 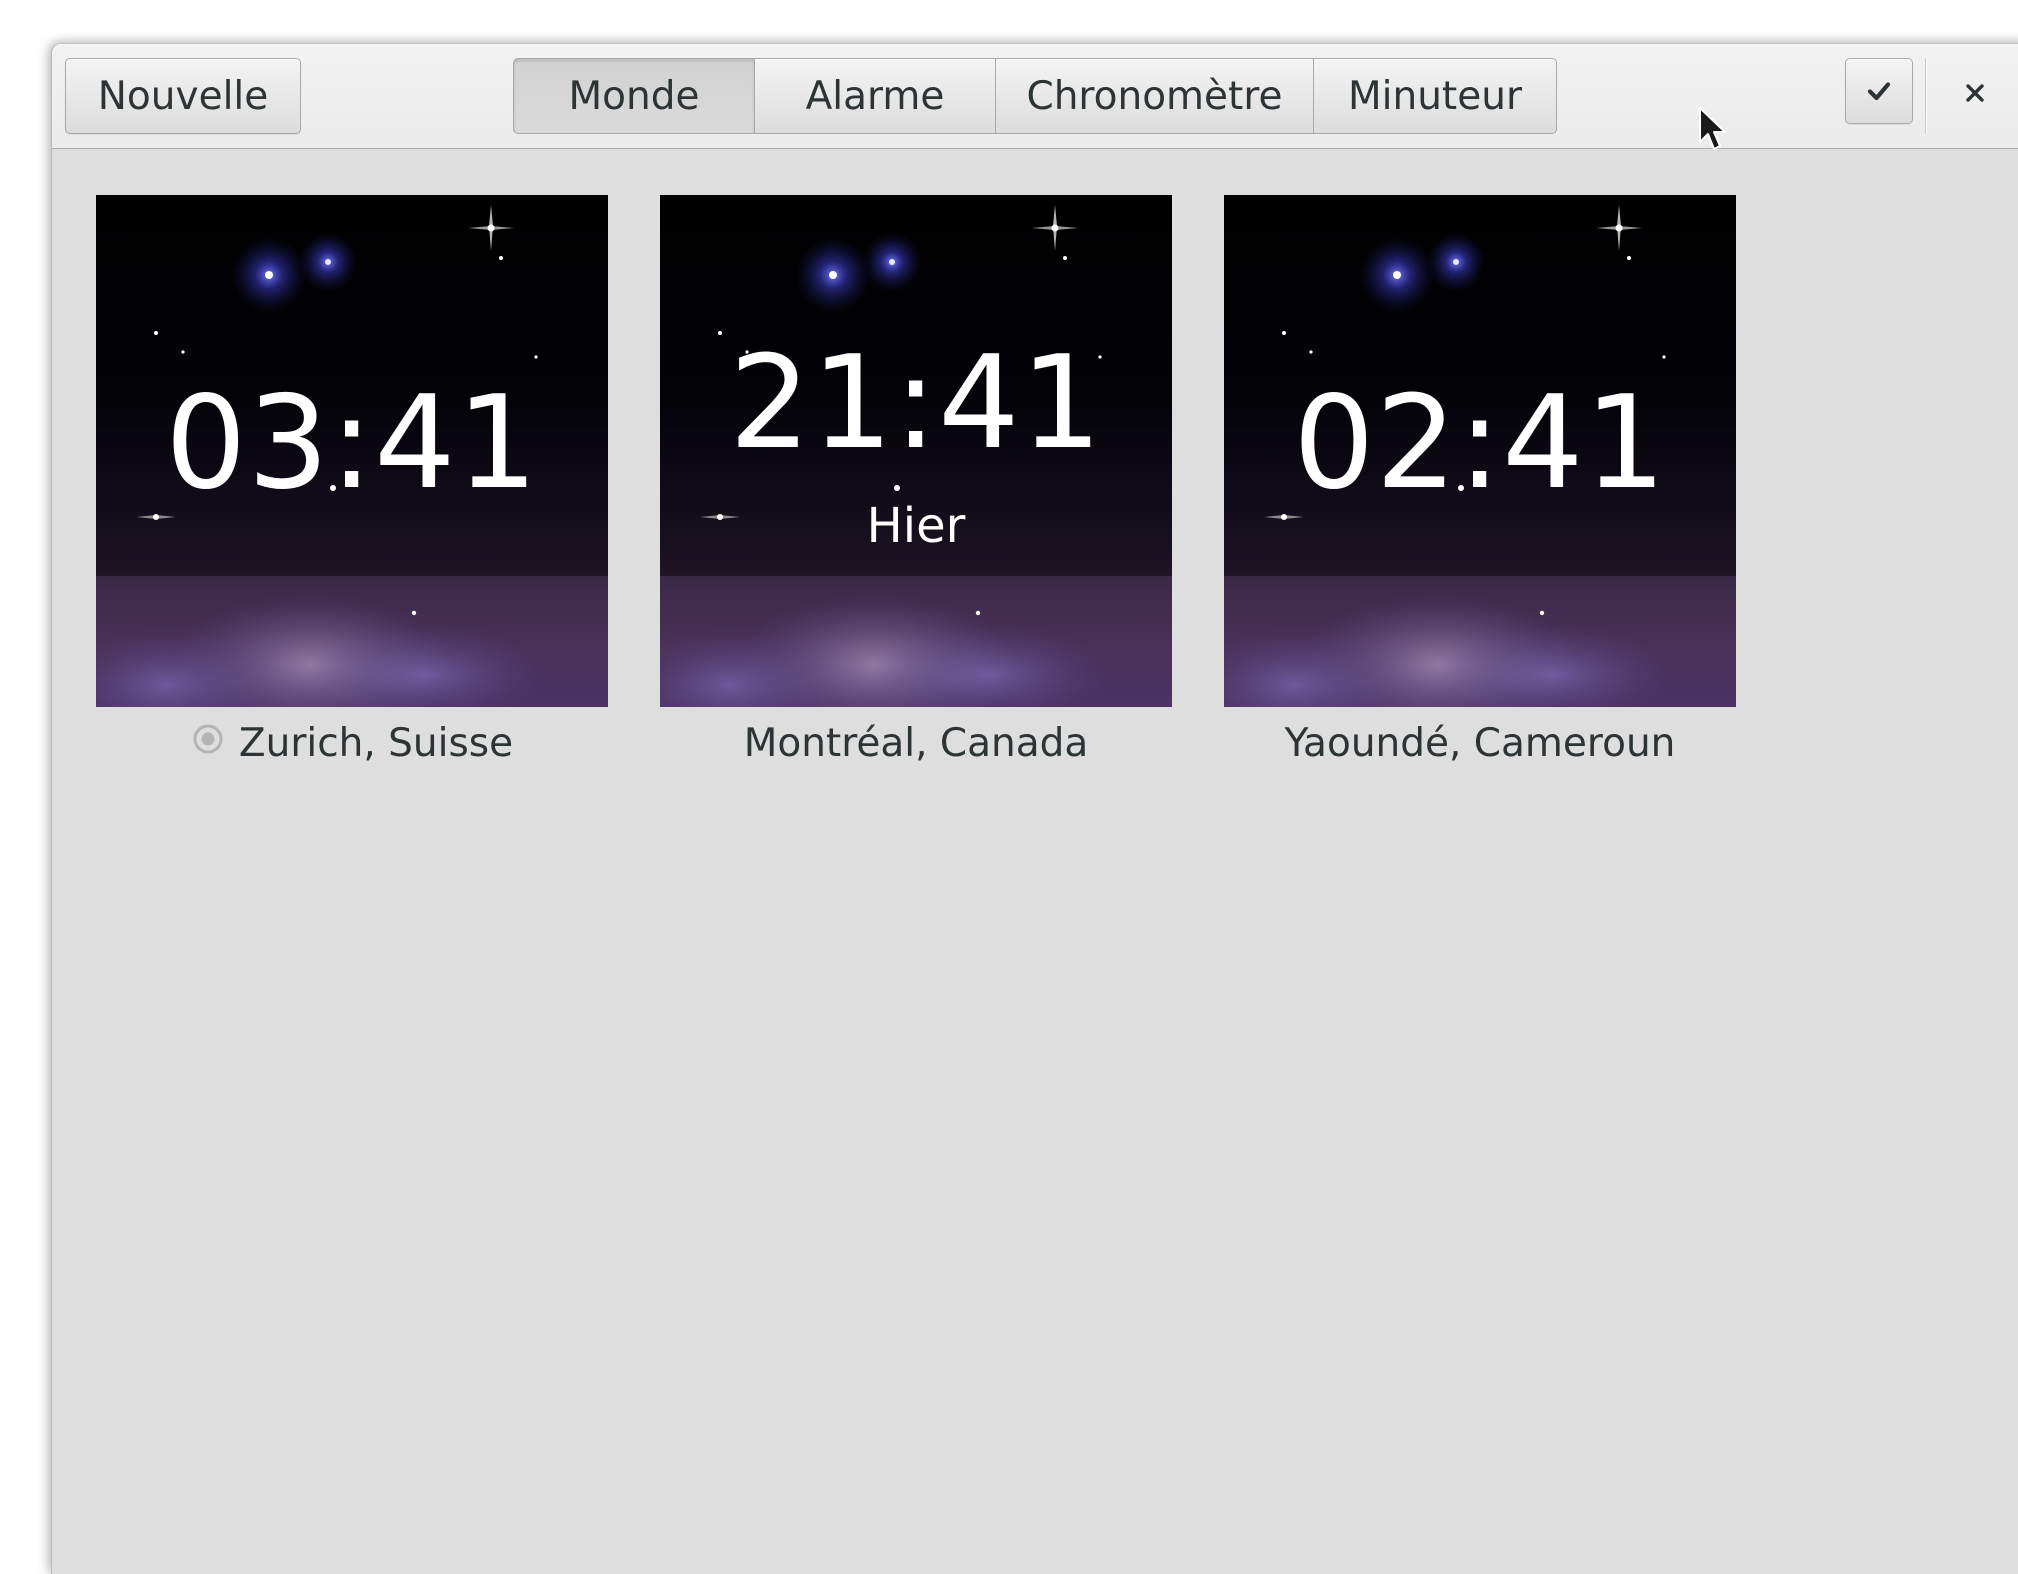 What do you see at coordinates (1712, 128) in the screenshot?
I see `mouse-pointer-icon` at bounding box center [1712, 128].